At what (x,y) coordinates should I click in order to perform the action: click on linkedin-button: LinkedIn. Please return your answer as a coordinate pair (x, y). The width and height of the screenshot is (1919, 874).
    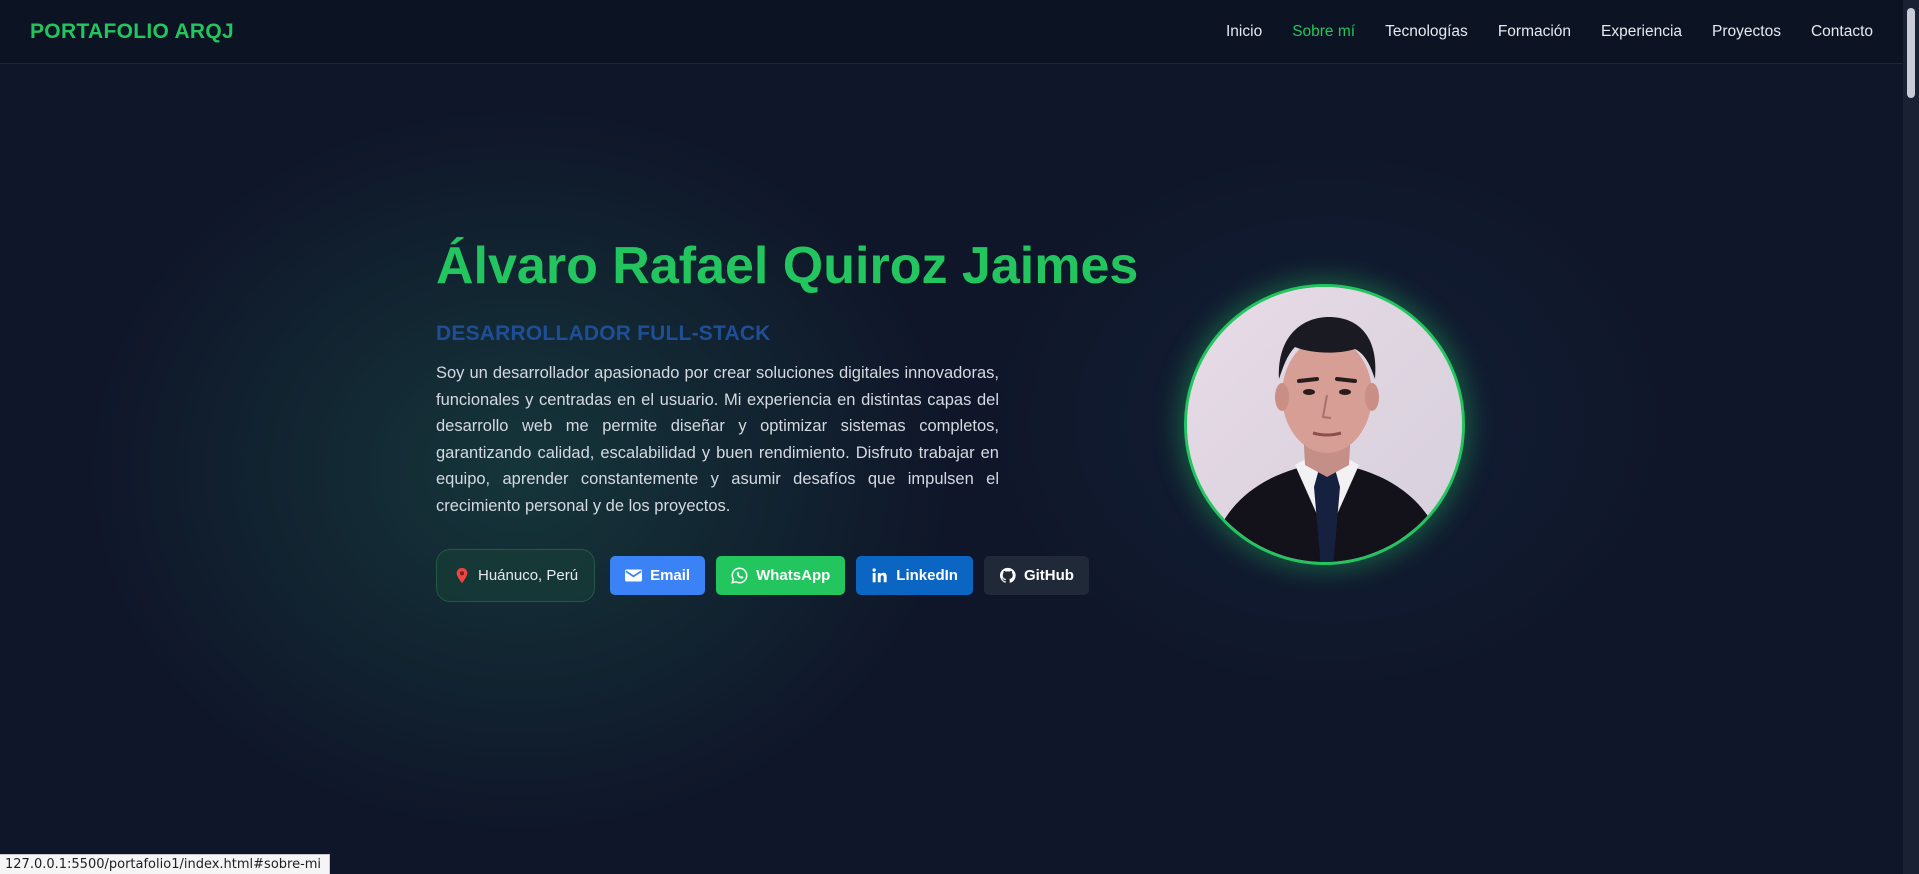
    Looking at the image, I should click on (914, 575).